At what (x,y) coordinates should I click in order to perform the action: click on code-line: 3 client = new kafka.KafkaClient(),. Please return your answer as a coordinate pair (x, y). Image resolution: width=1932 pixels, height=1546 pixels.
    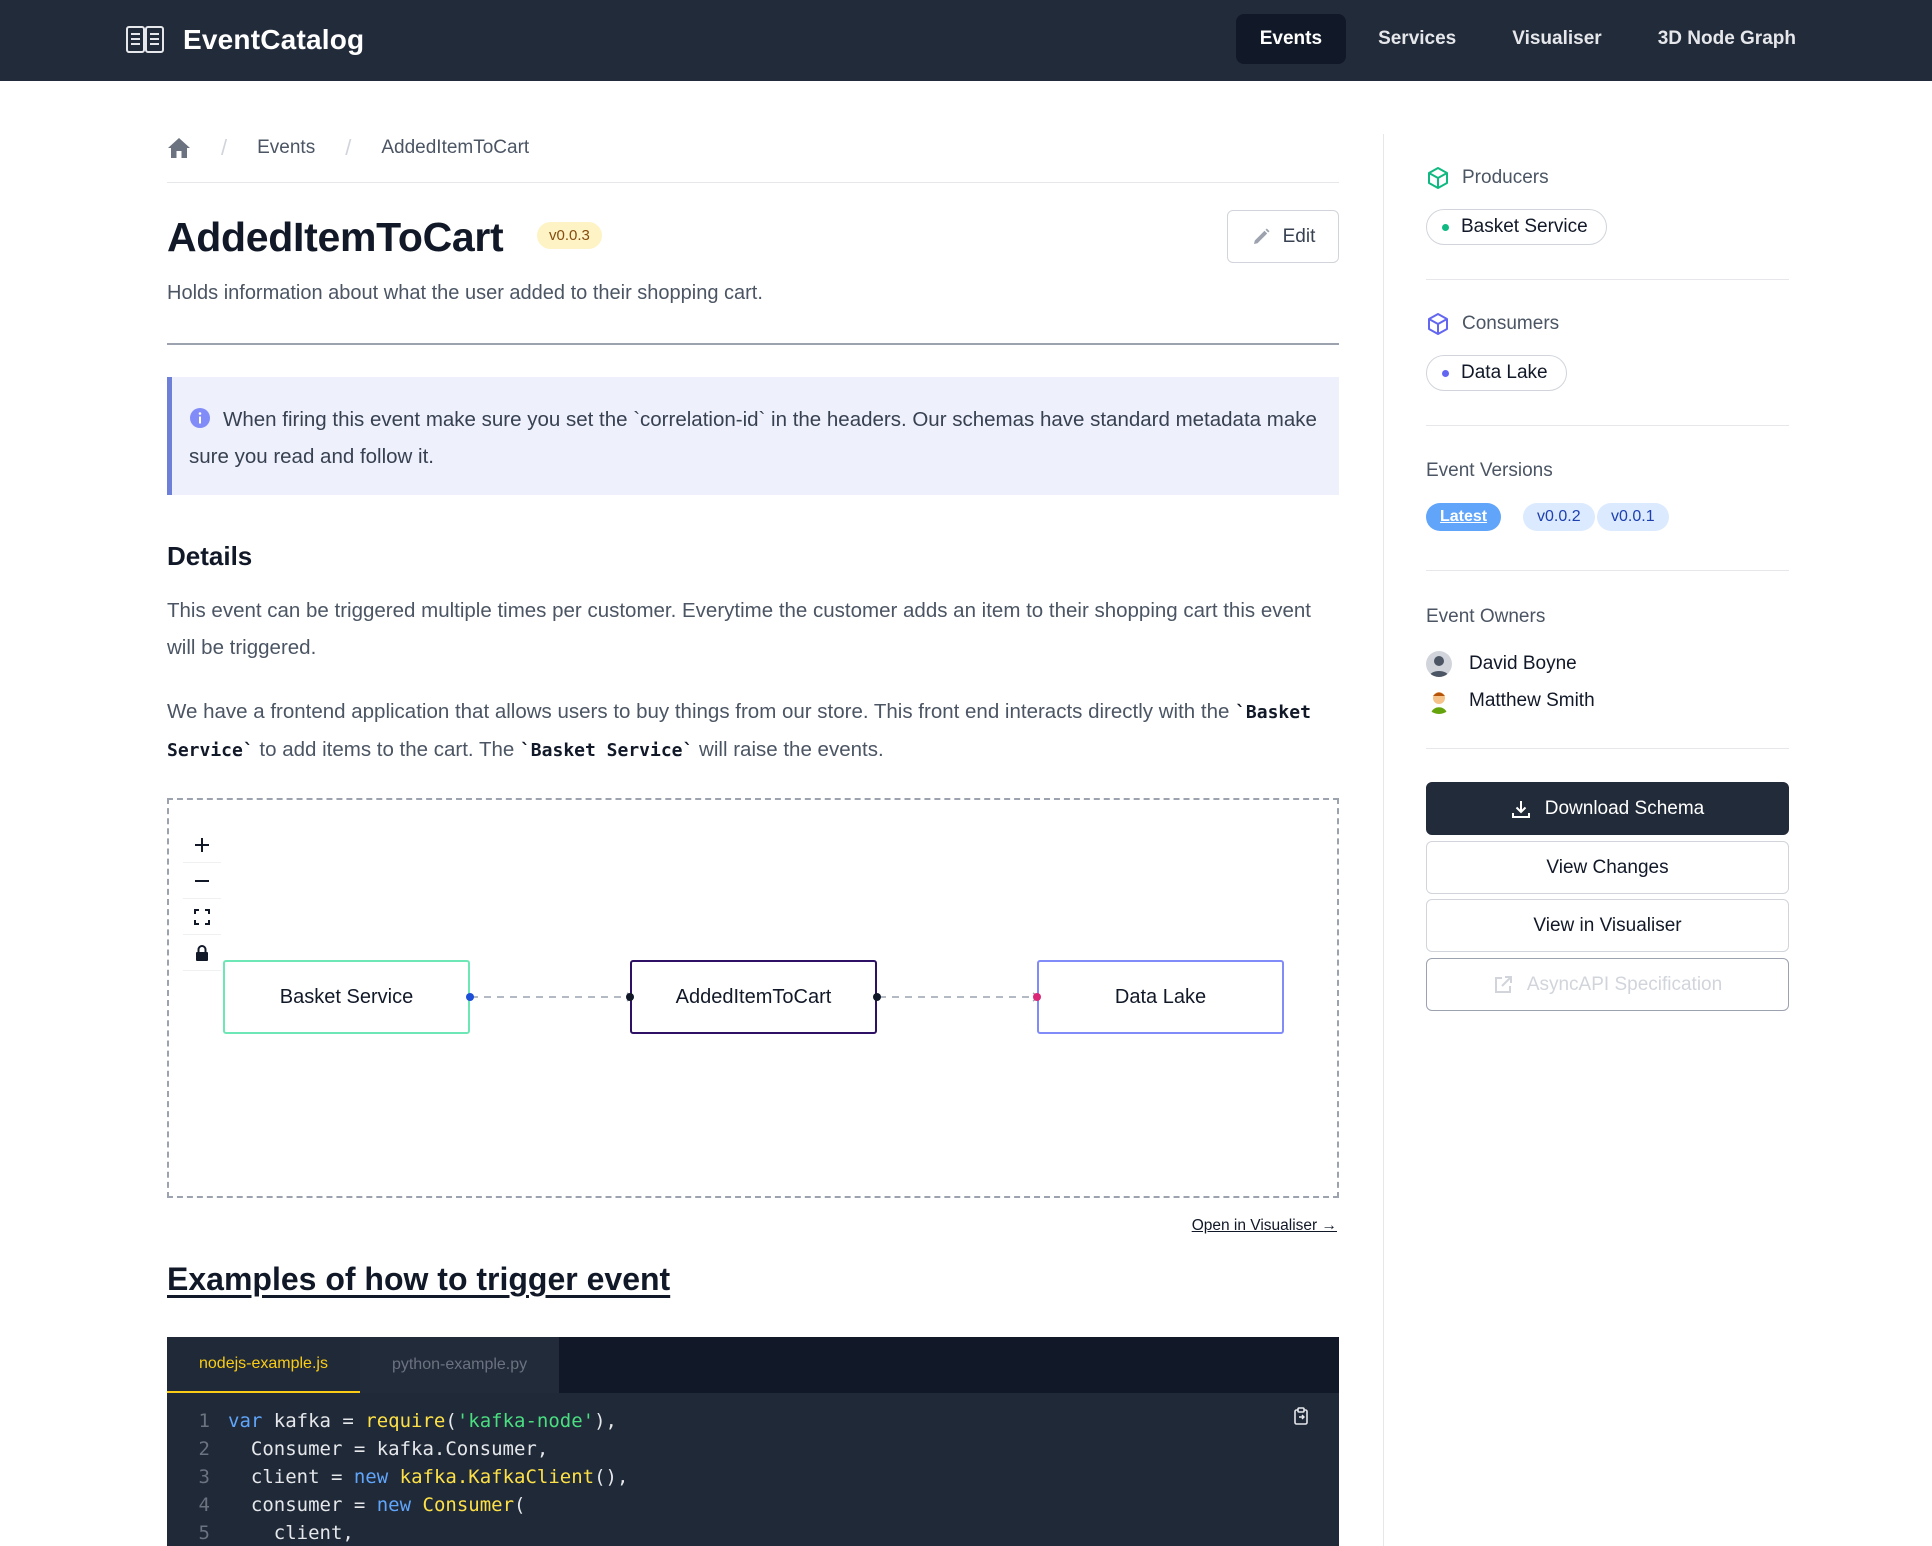
    Looking at the image, I should click on (753, 1477).